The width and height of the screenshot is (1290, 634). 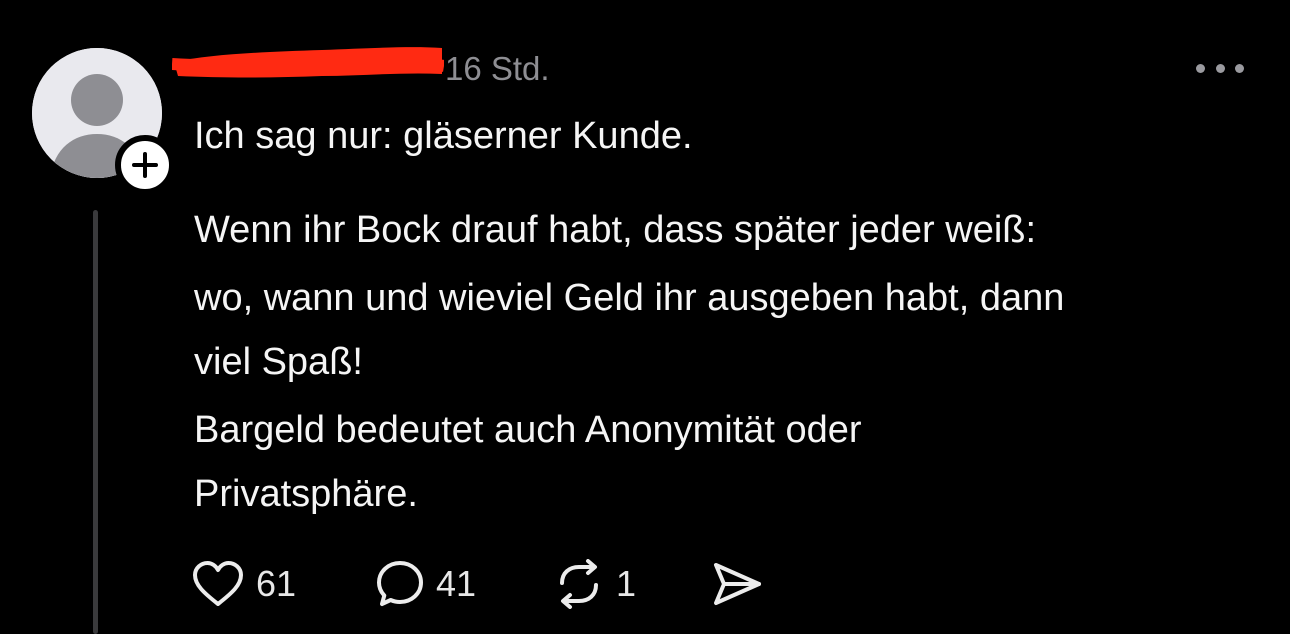 What do you see at coordinates (95, 422) in the screenshot?
I see `thread-line` at bounding box center [95, 422].